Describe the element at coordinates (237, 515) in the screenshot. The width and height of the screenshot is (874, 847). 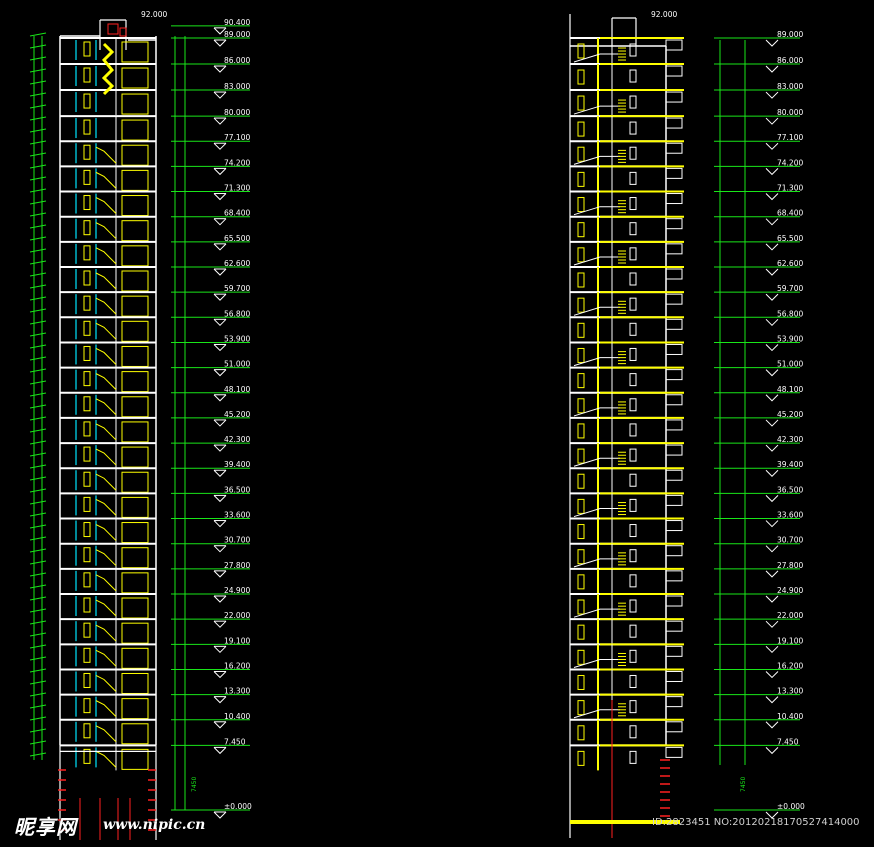
I see `left-level-label: 33.600` at that location.